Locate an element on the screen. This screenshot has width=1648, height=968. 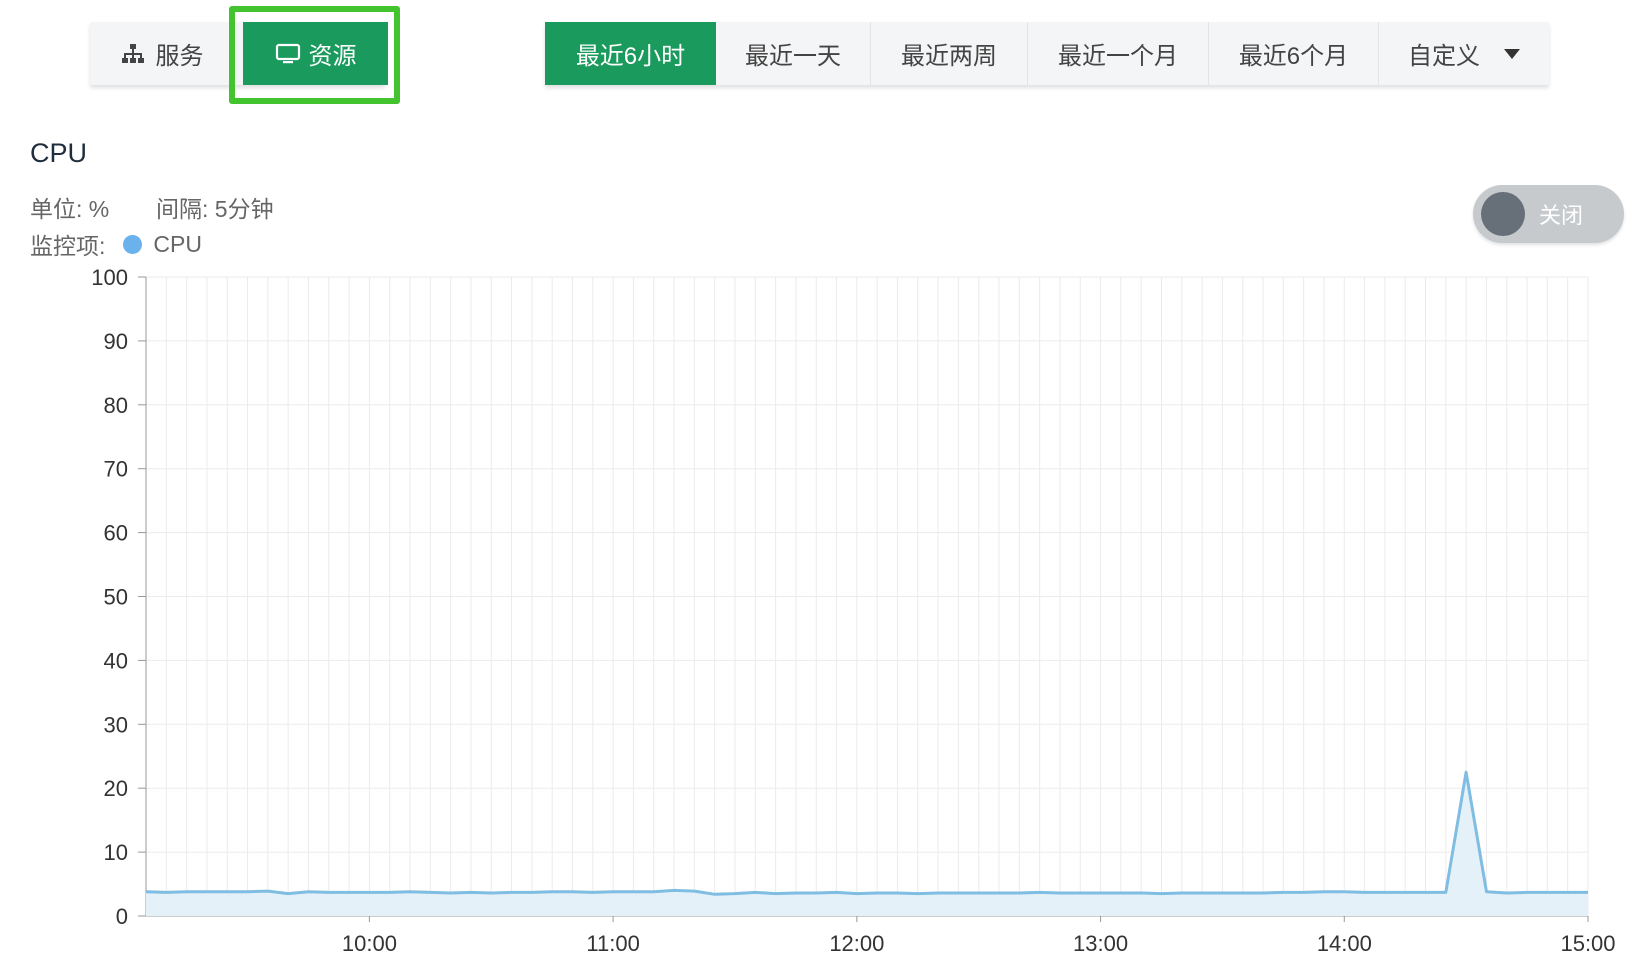
y-tick-label: 30 is located at coordinates (116, 724).